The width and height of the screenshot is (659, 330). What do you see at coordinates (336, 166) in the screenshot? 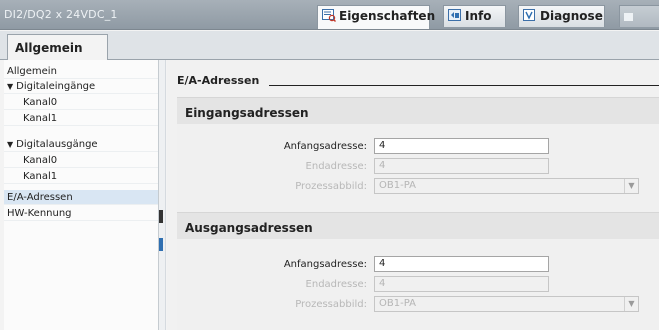
I see `input-end-address-label: Endadresse:` at bounding box center [336, 166].